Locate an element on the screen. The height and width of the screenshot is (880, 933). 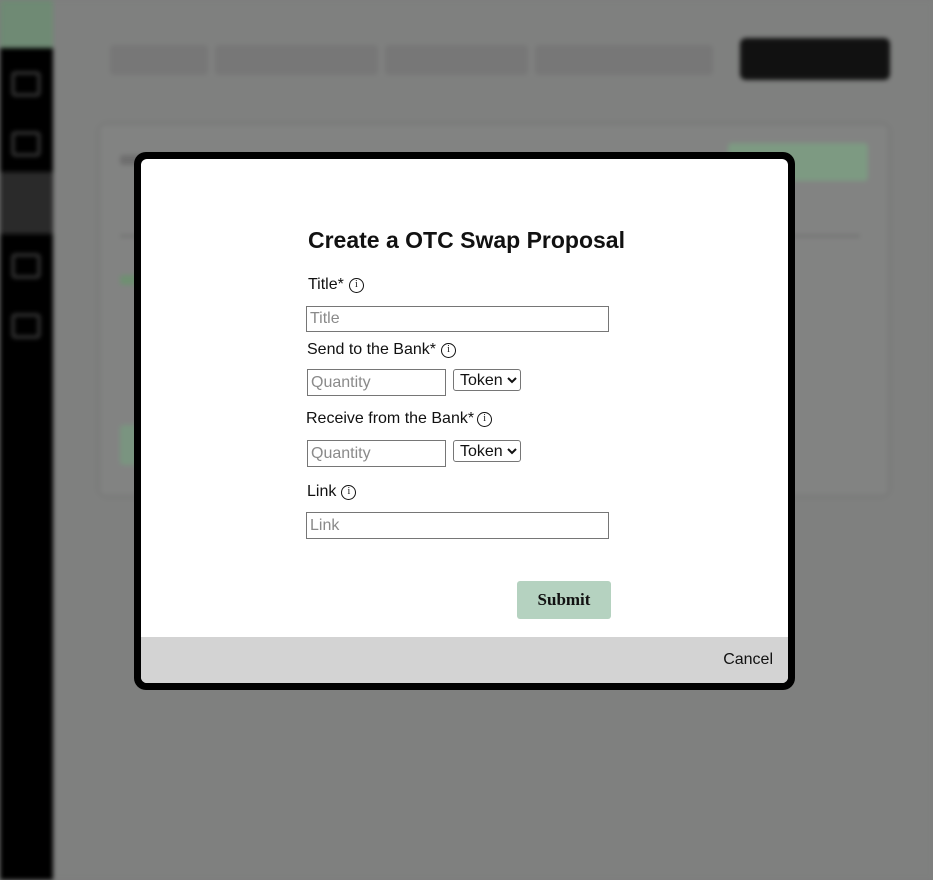
link-input is located at coordinates (457, 525).